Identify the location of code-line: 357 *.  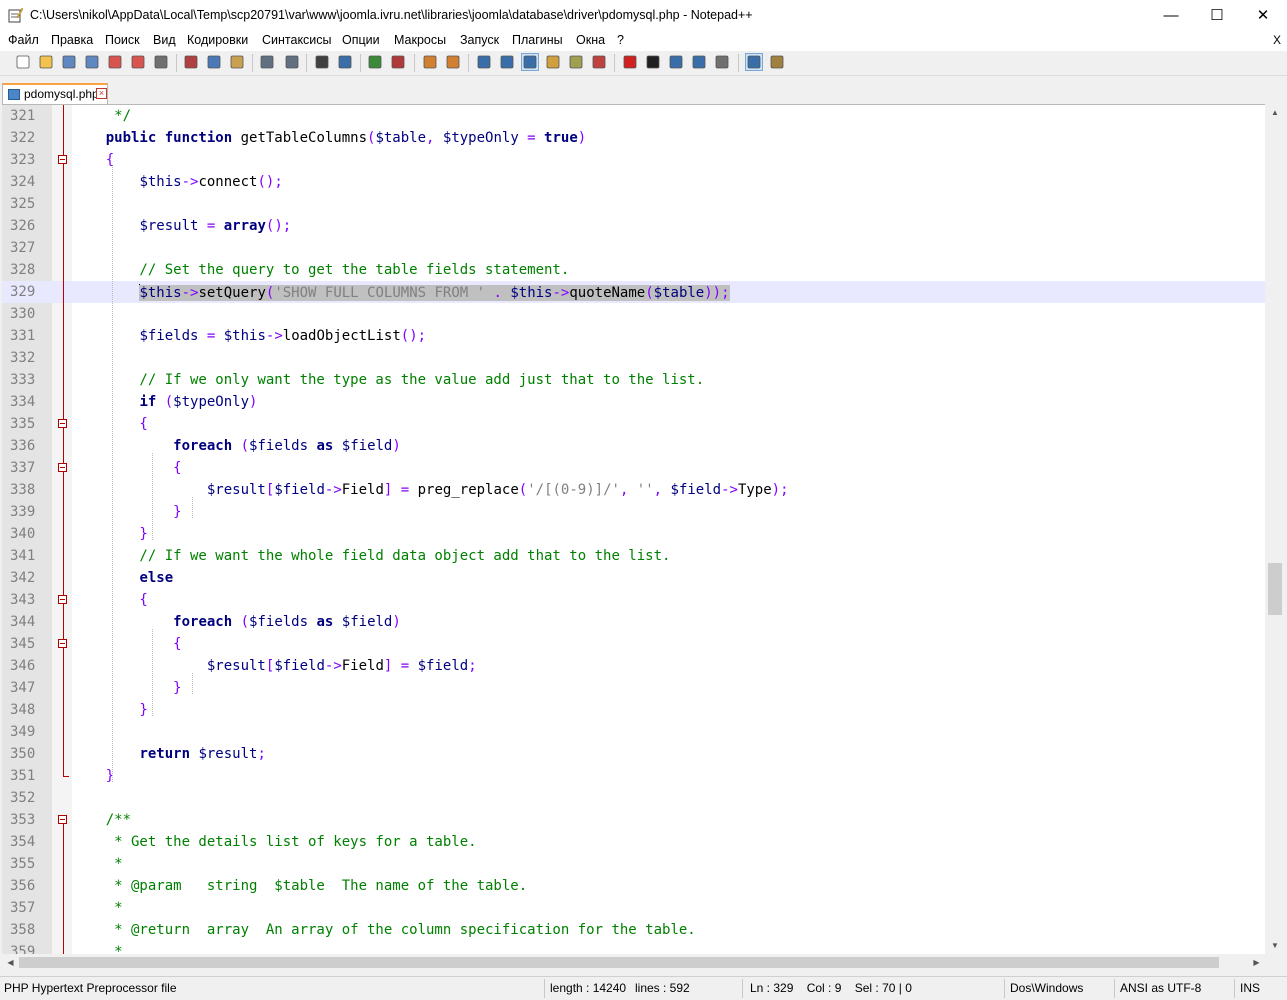
(633, 908).